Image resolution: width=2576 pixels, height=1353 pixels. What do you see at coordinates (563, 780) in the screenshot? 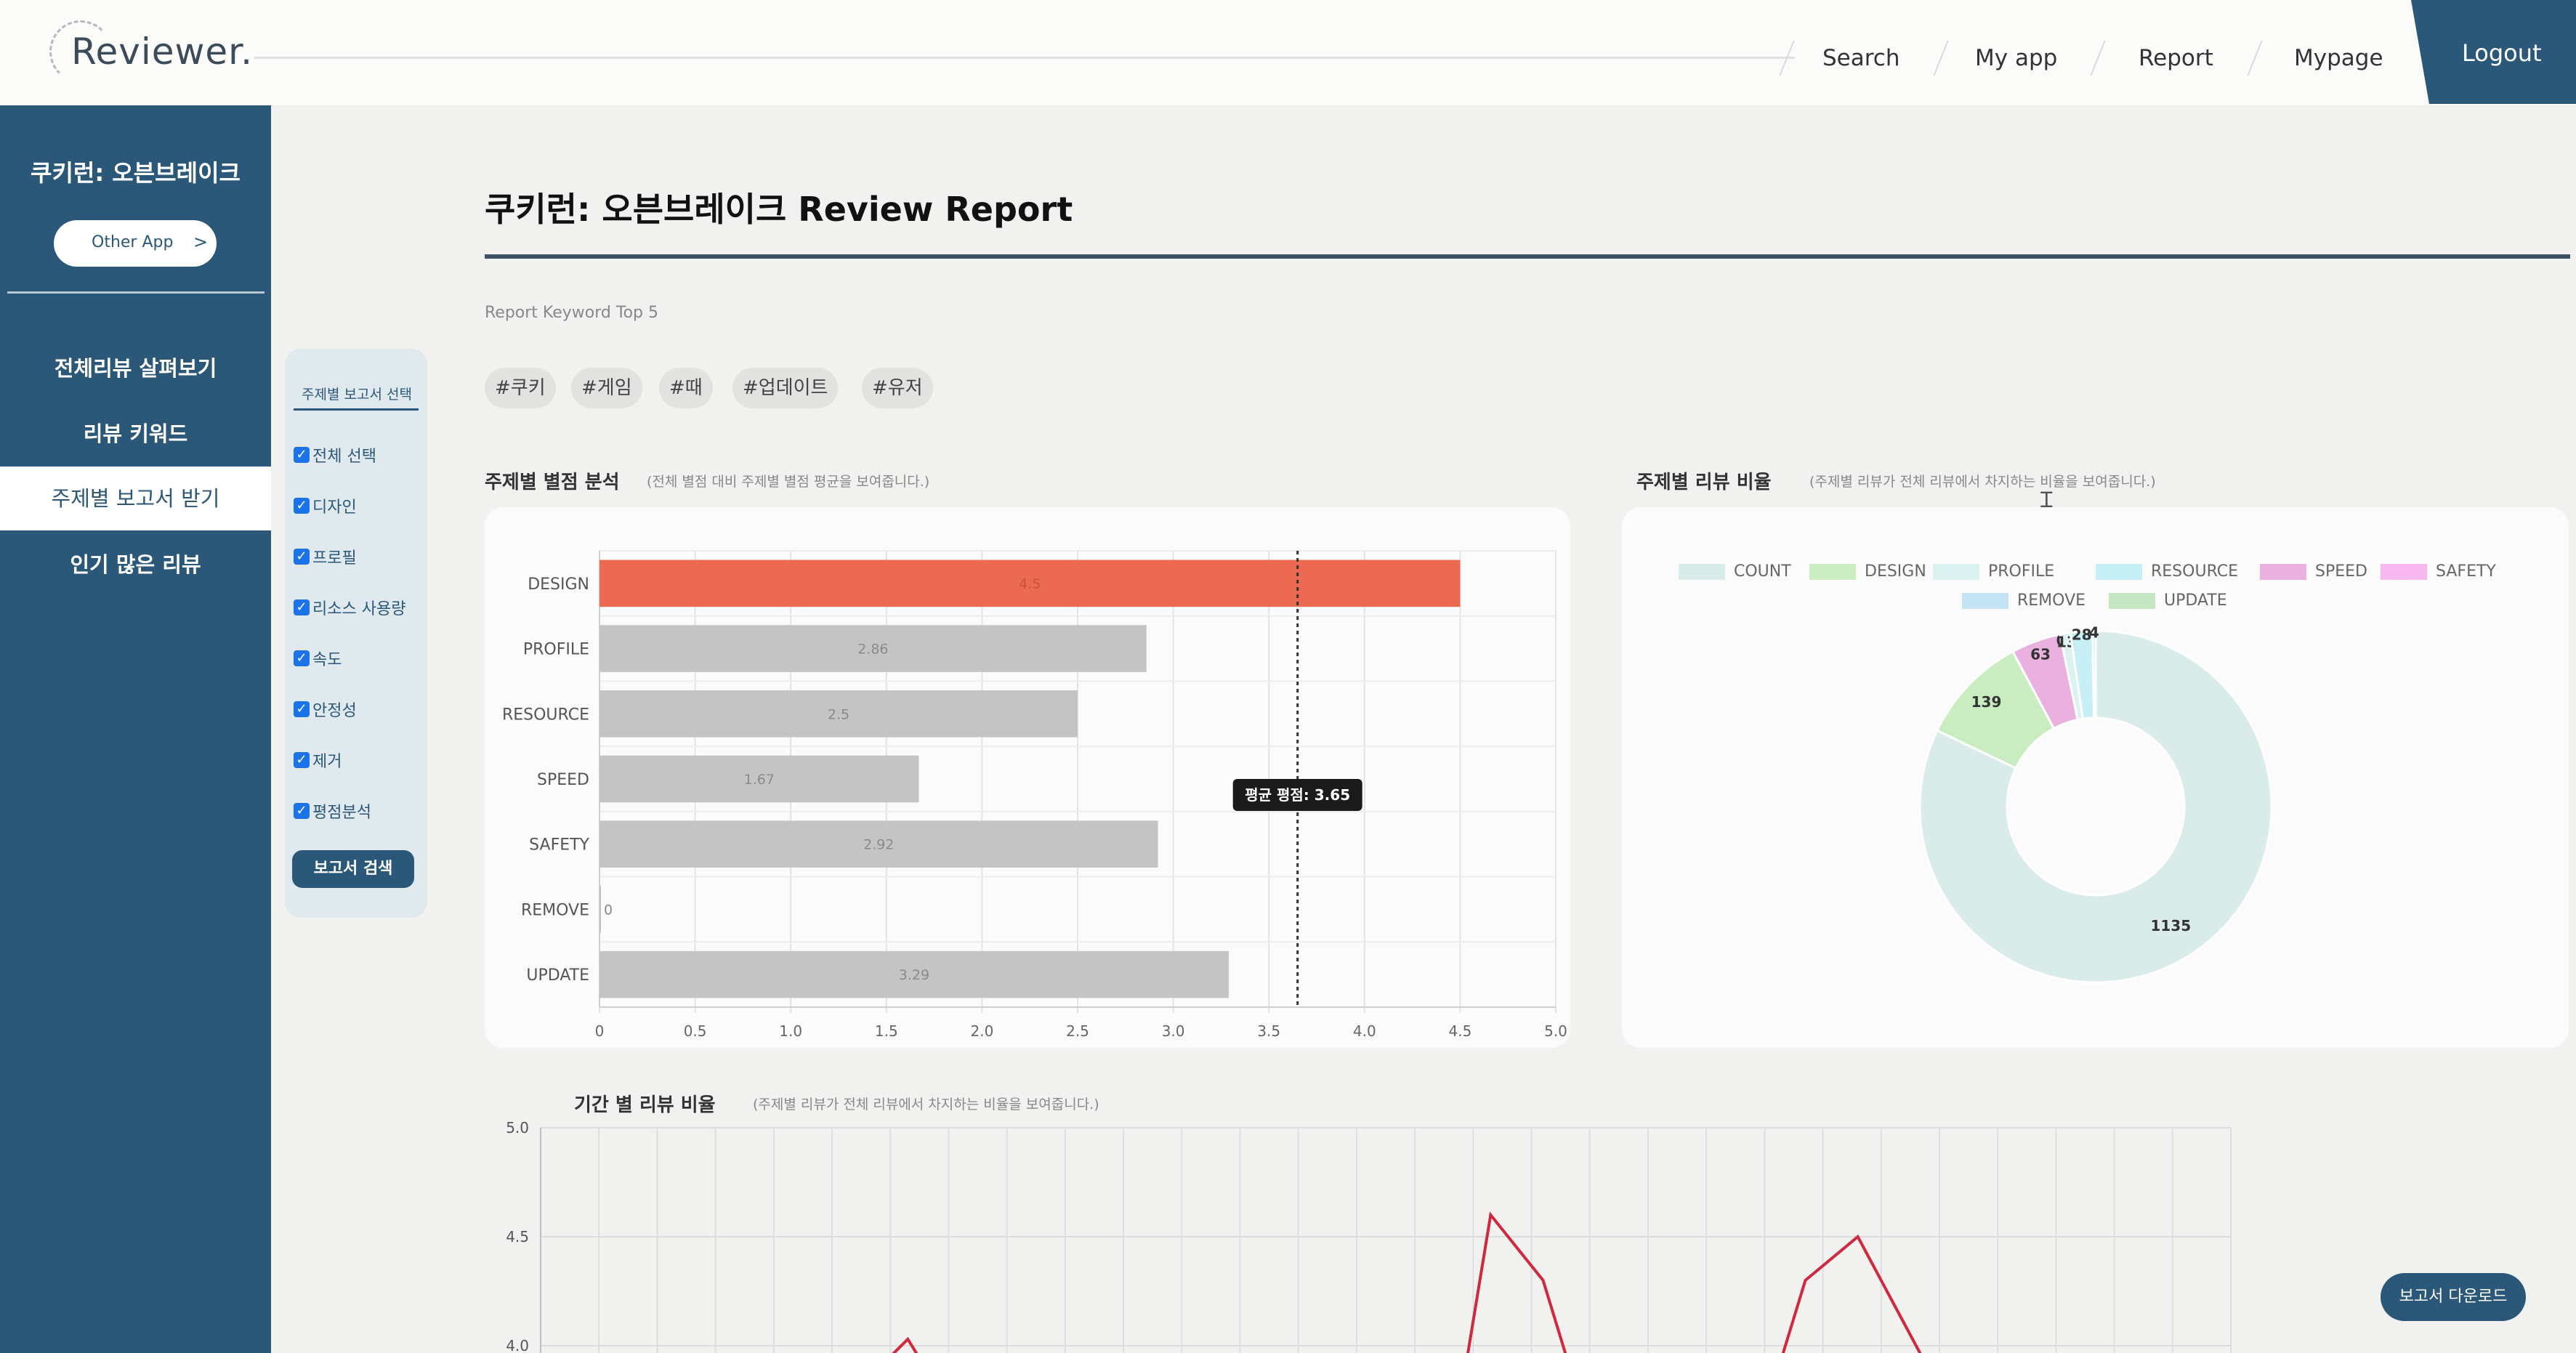
I see `category-label: SPEED` at bounding box center [563, 780].